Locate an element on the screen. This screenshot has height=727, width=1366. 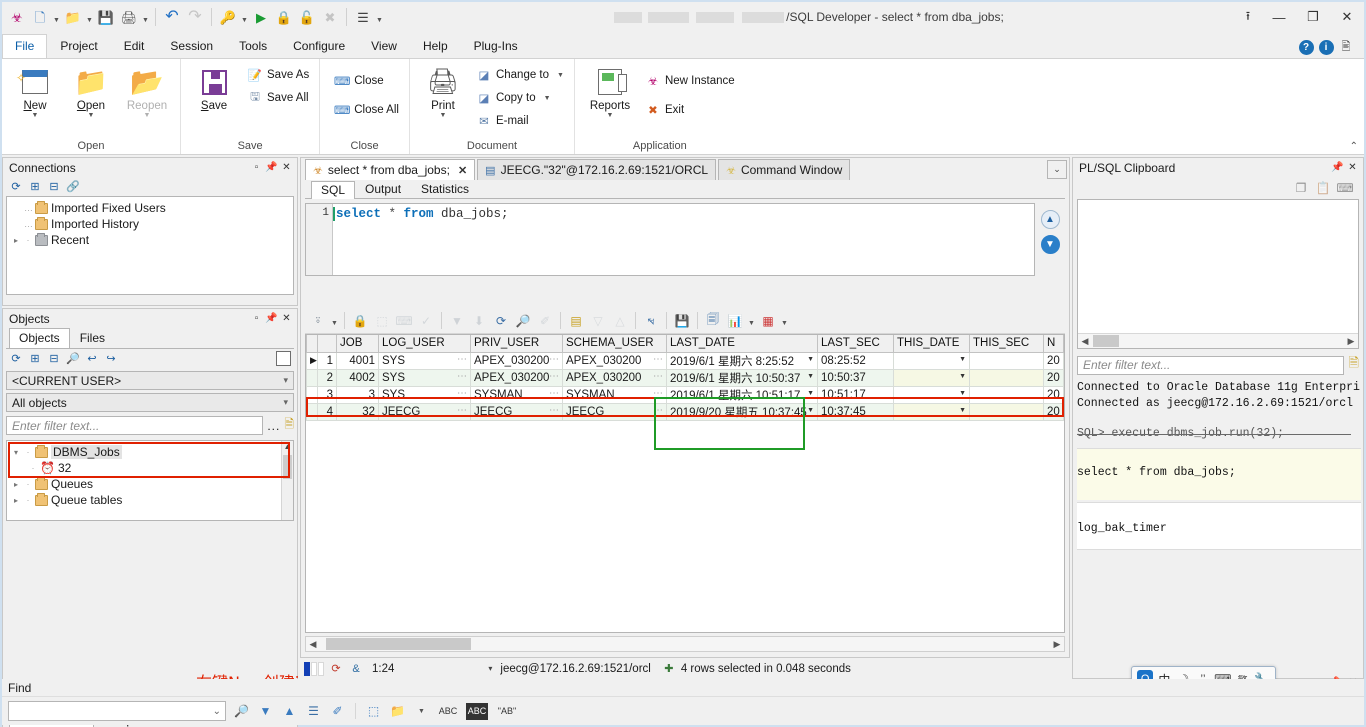
column-header-n: N is located at coordinates (1053, 344).